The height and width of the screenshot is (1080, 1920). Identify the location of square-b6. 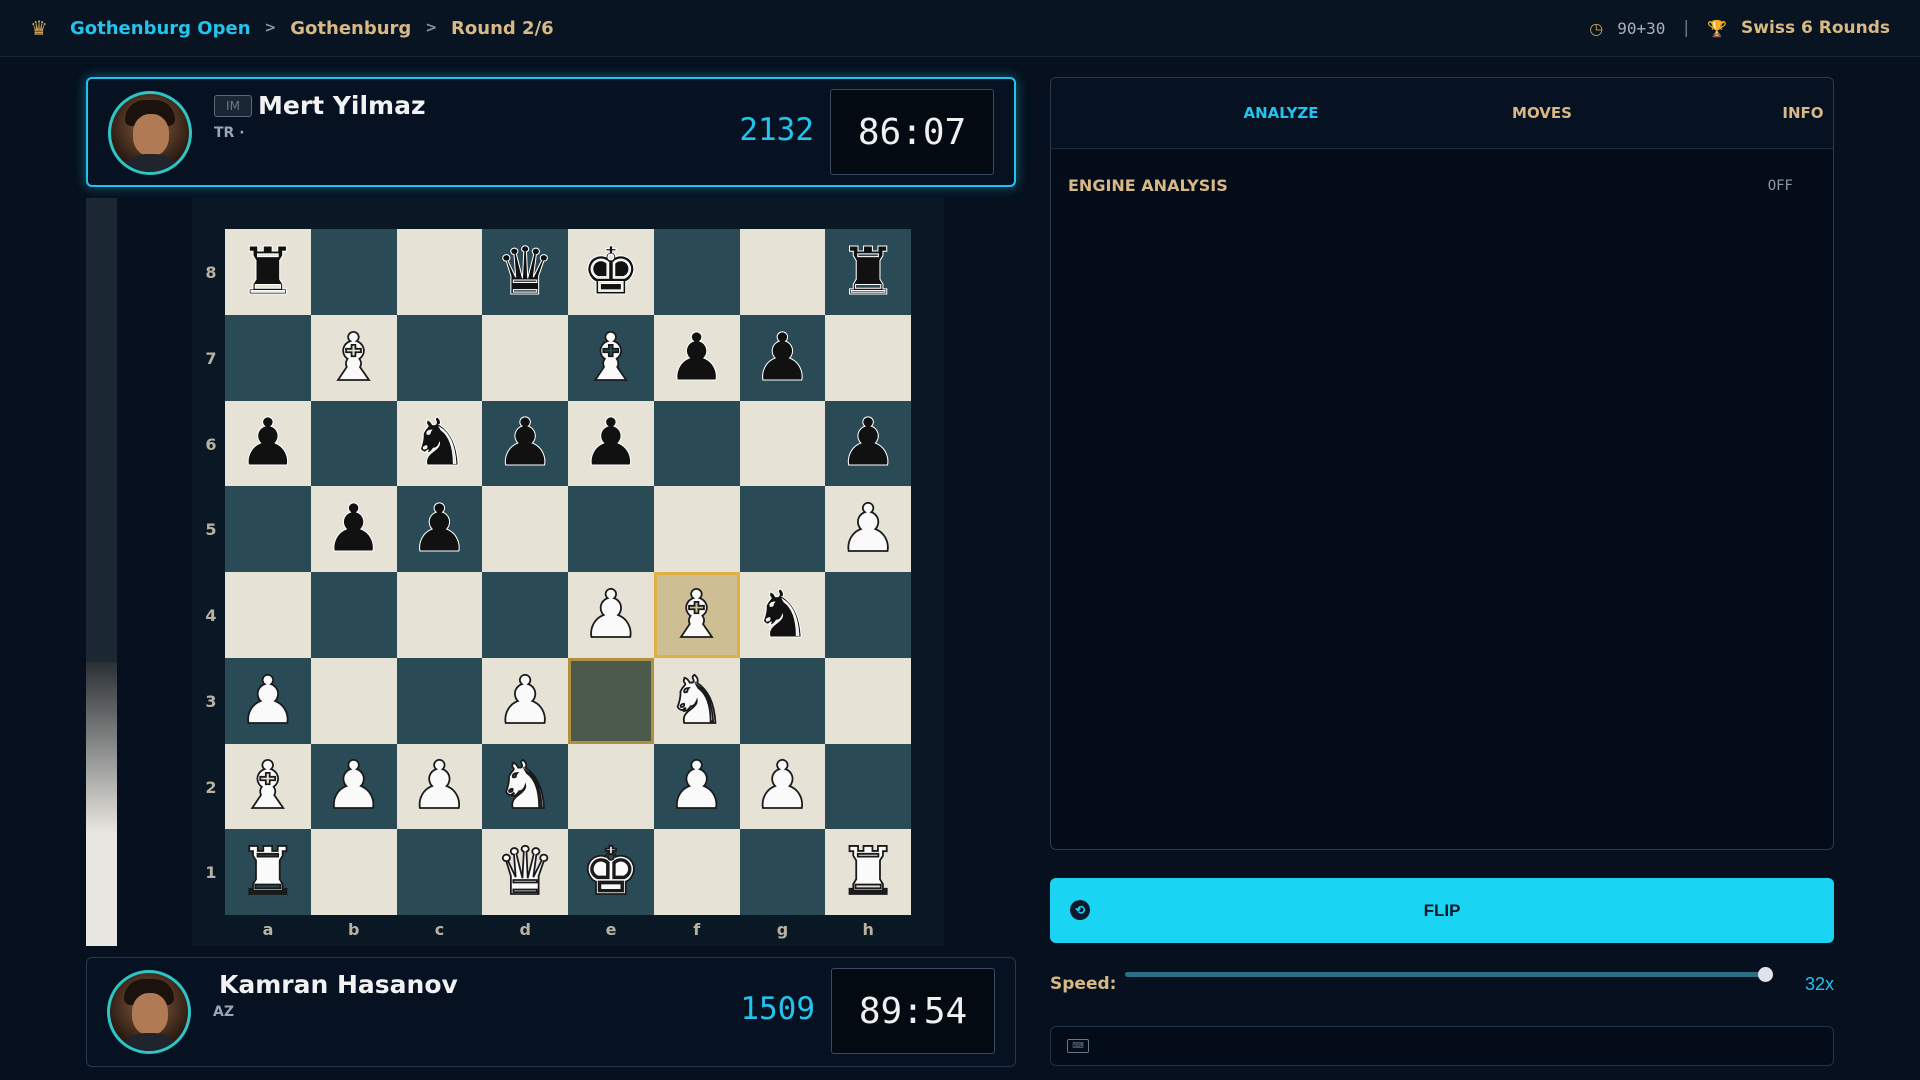
(353, 443).